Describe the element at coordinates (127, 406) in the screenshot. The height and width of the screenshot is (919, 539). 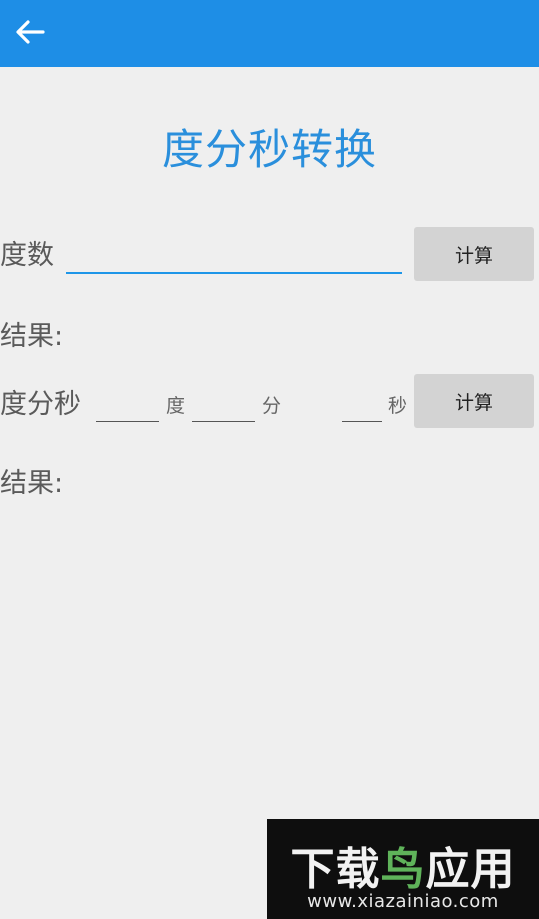
I see `degree-field` at that location.